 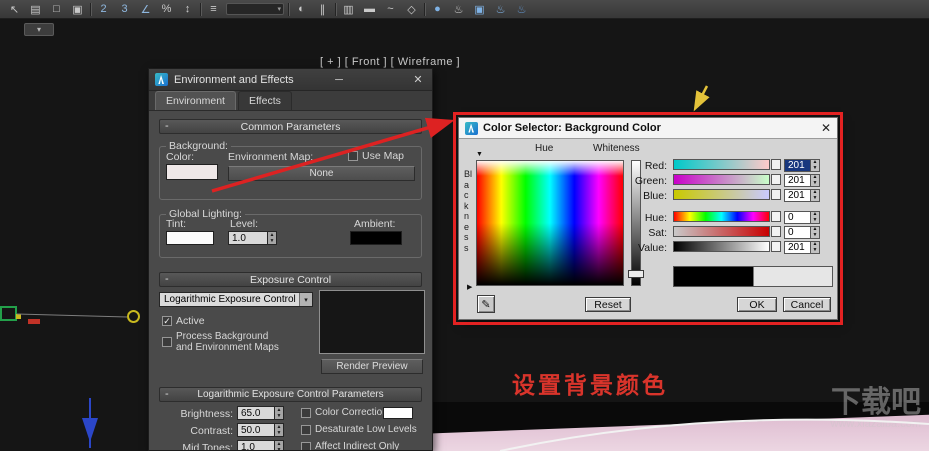 I want to click on use-map-label: Use Map, so click(x=383, y=156).